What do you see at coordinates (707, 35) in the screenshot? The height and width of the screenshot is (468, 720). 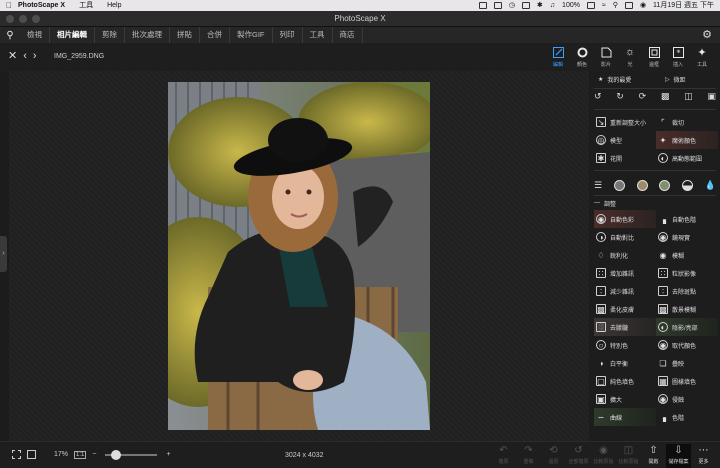 I see `gear-icon: ⚙` at bounding box center [707, 35].